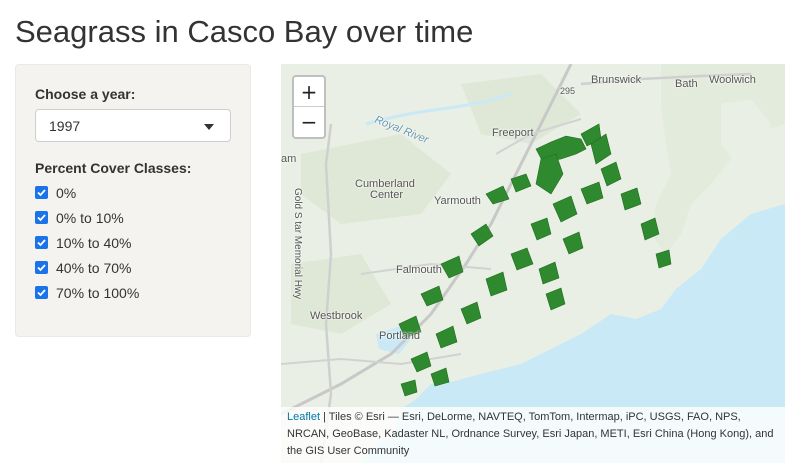 Image resolution: width=800 pixels, height=463 pixels. Describe the element at coordinates (336, 316) in the screenshot. I see `place-label-westbrook: Westbrook` at that location.